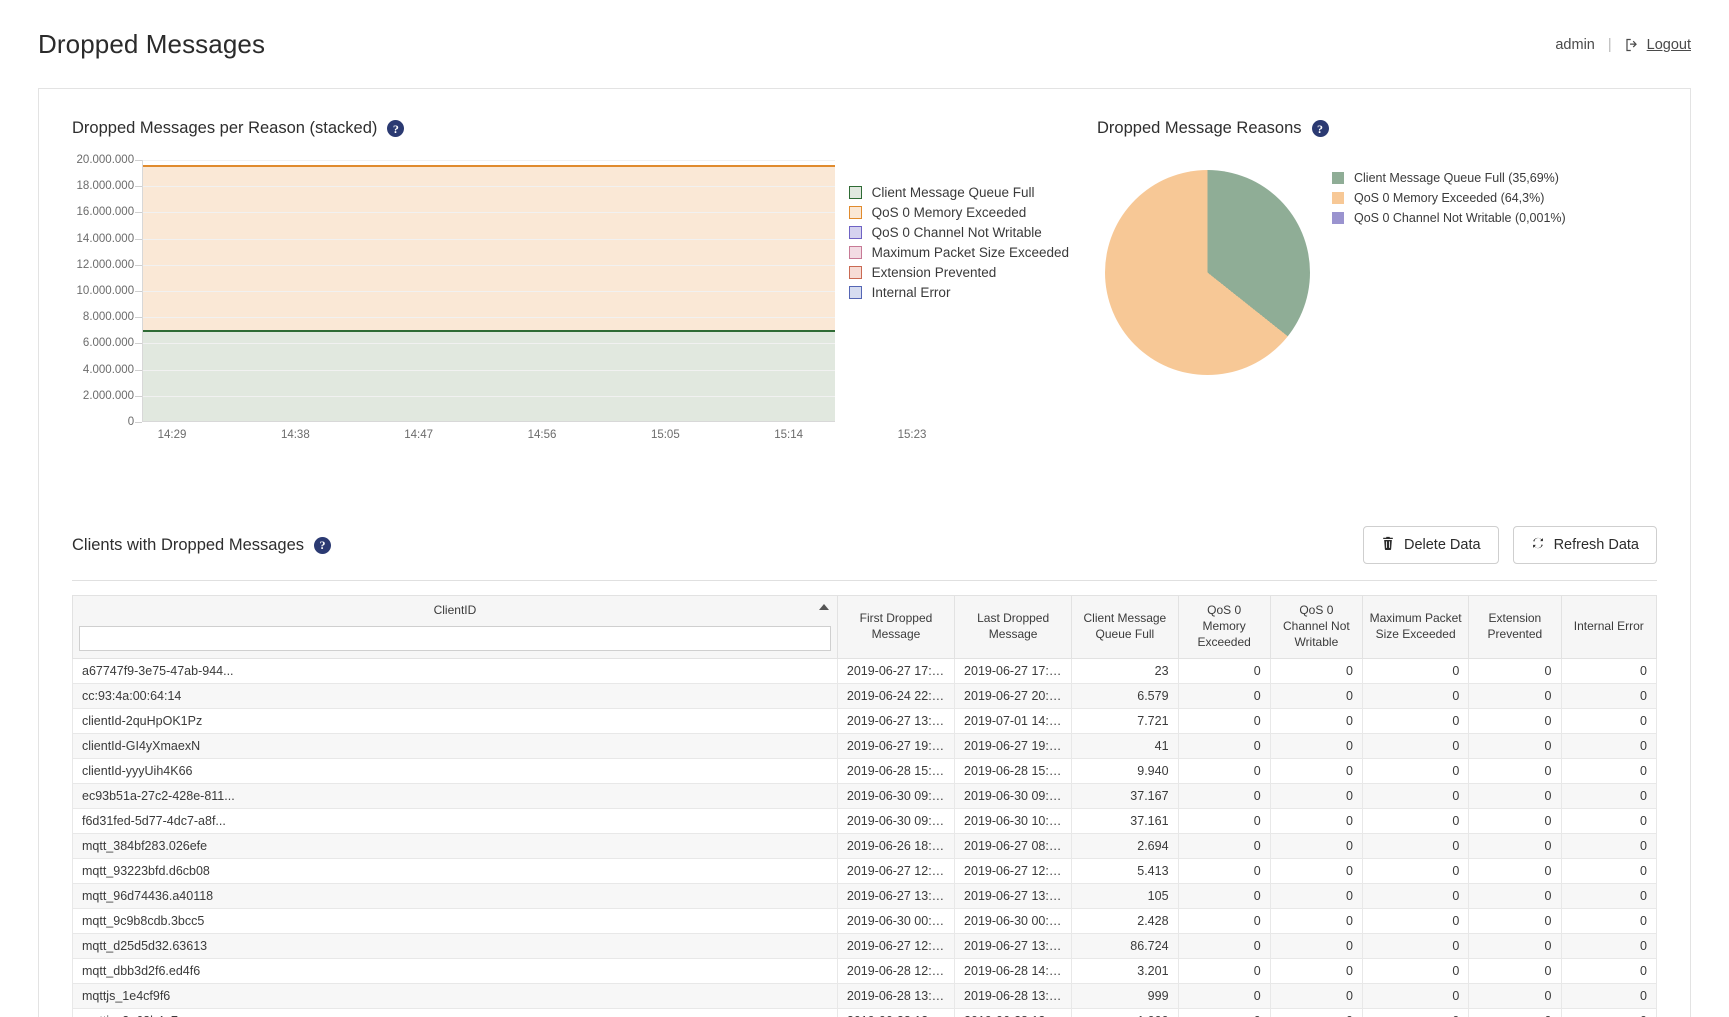 The image size is (1729, 1017). Describe the element at coordinates (789, 435) in the screenshot. I see `x-tick-label: 15:14` at that location.